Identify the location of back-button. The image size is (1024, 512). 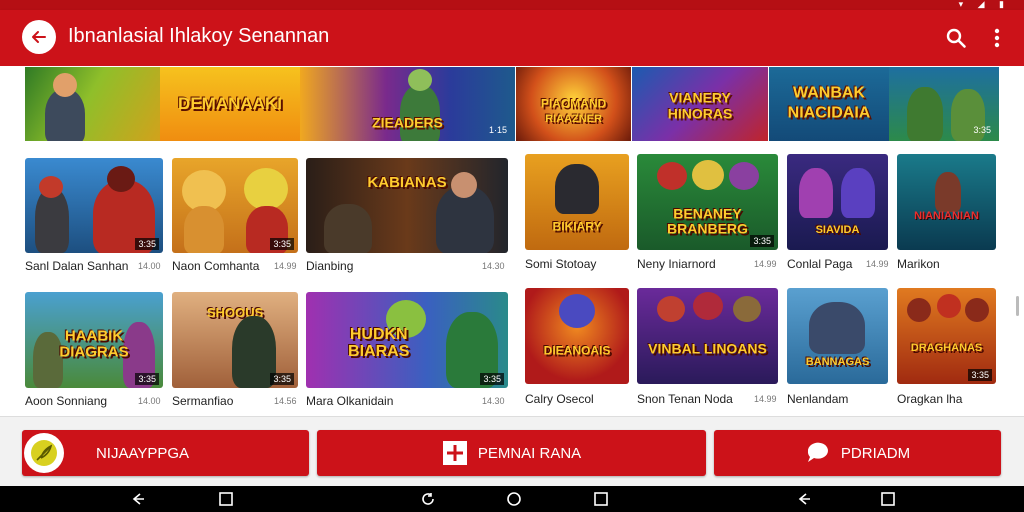
(39, 37).